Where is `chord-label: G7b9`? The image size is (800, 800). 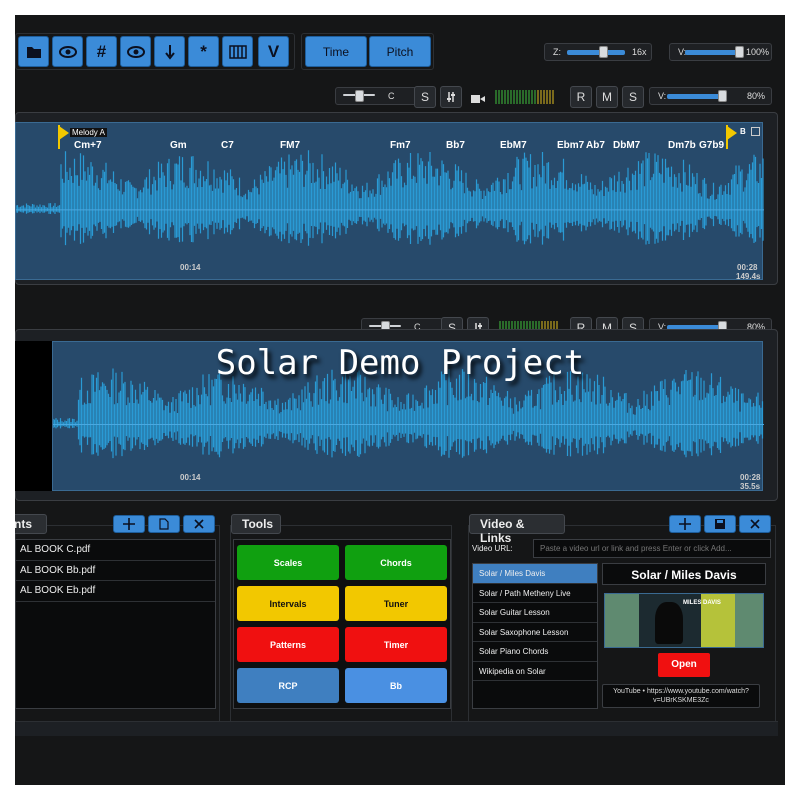
chord-label: G7b9 is located at coordinates (712, 145).